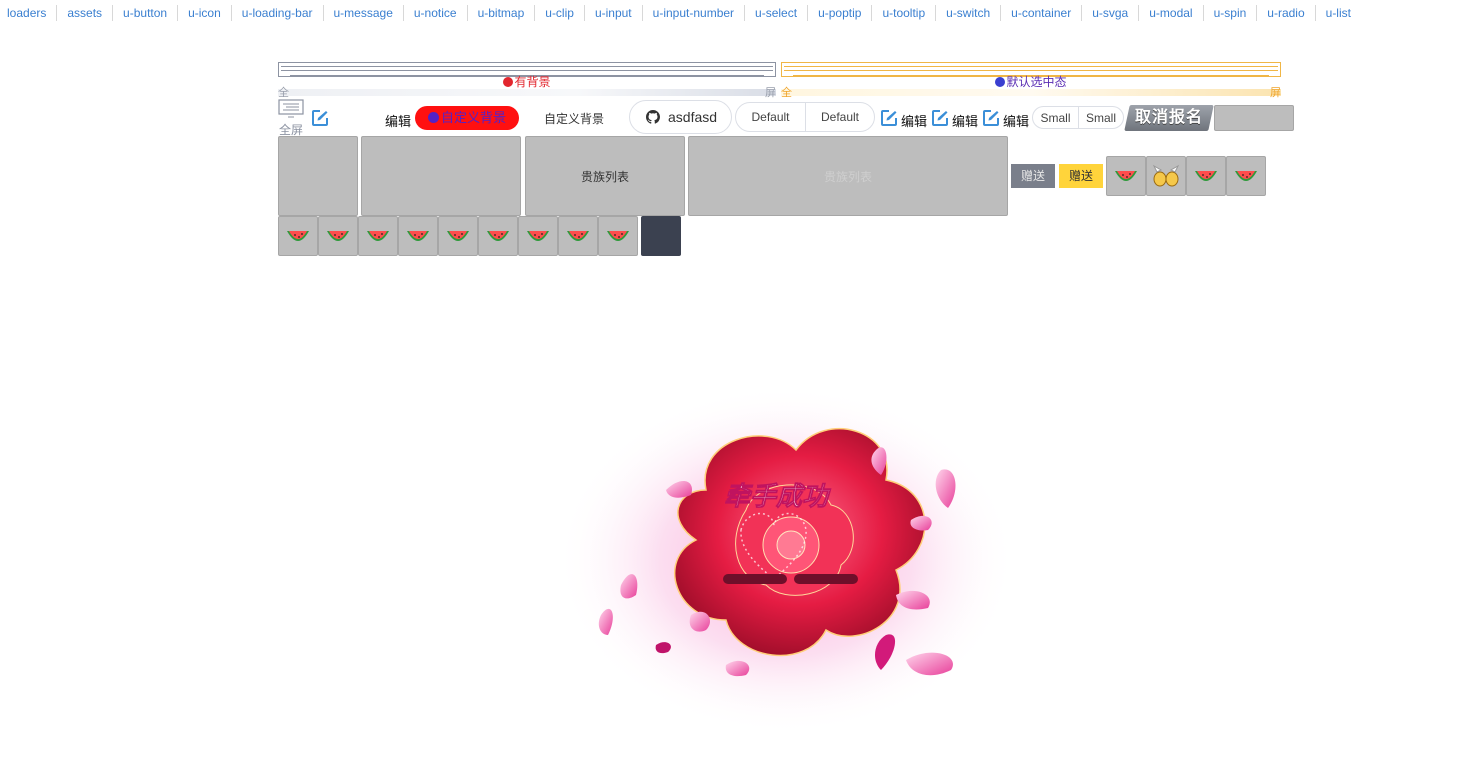  I want to click on nav-link-loaders: loaders, so click(28, 13).